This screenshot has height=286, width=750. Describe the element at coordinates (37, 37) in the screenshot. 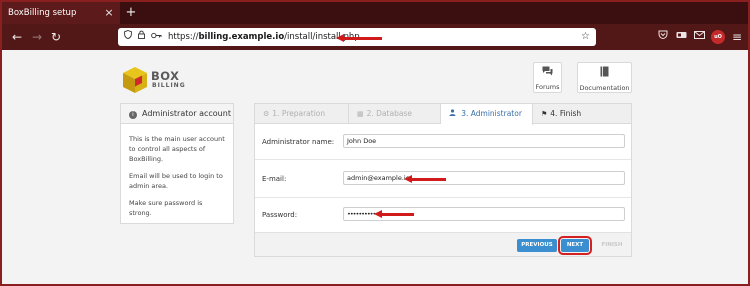

I see `forward-icon: →` at that location.